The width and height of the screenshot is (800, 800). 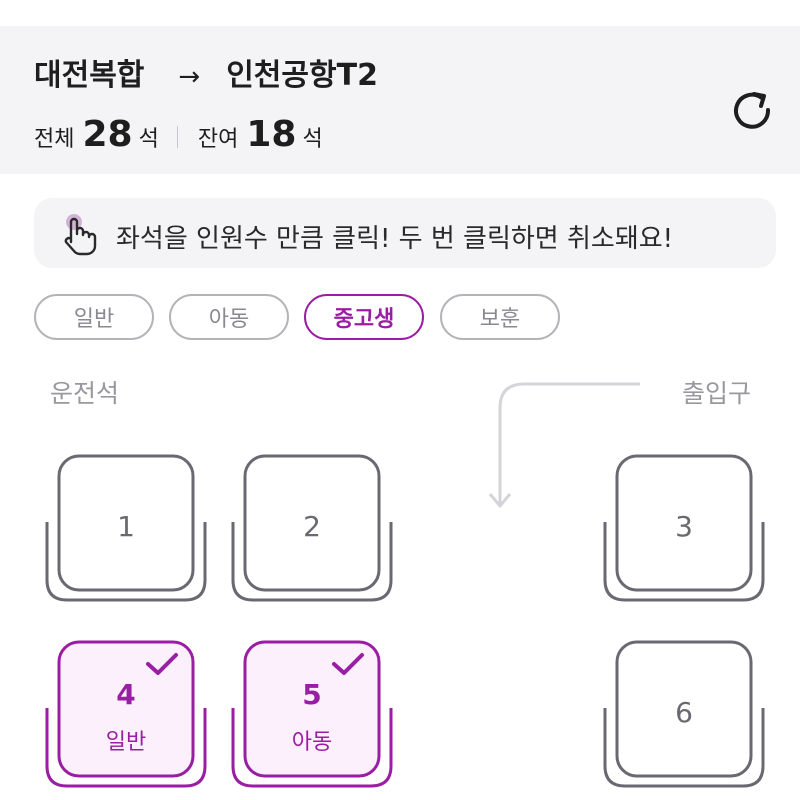 What do you see at coordinates (80, 235) in the screenshot?
I see `tap-hand-icon` at bounding box center [80, 235].